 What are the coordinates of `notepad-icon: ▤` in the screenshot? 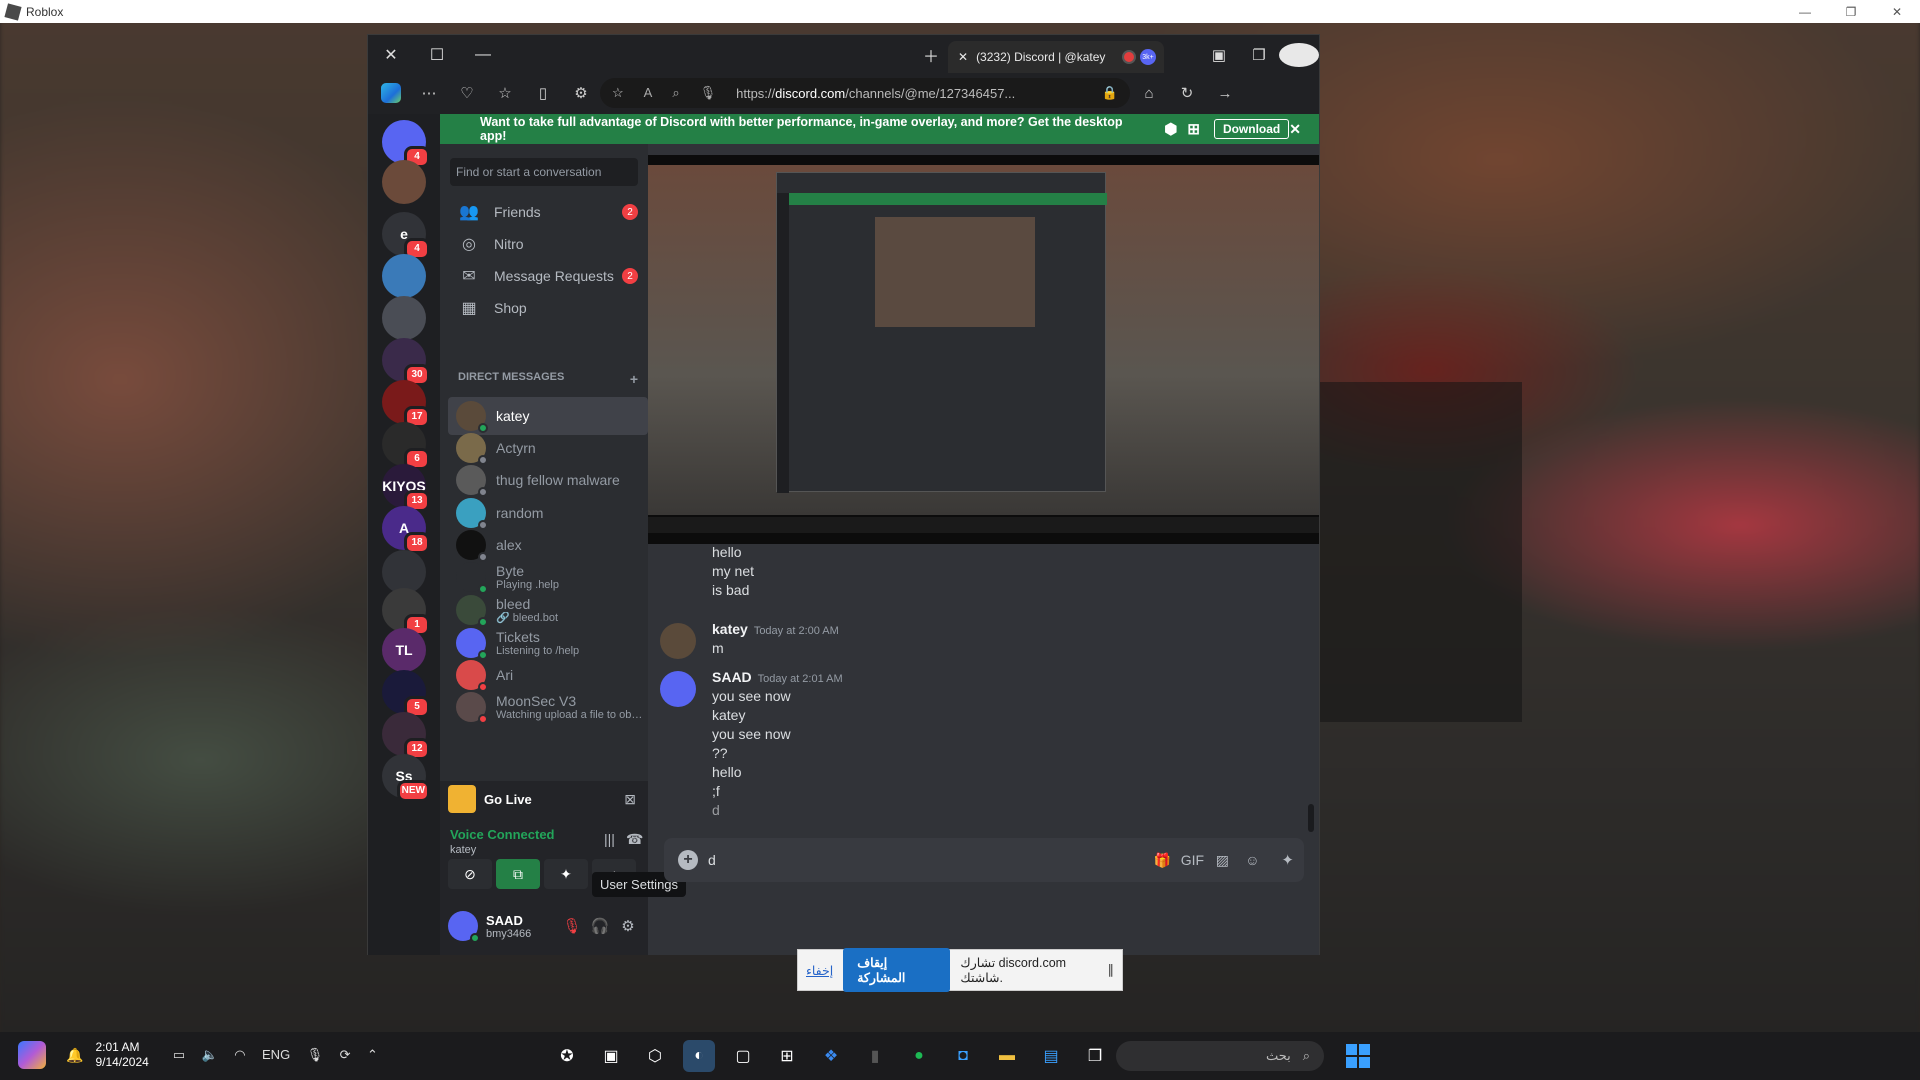 It's located at (1051, 1056).